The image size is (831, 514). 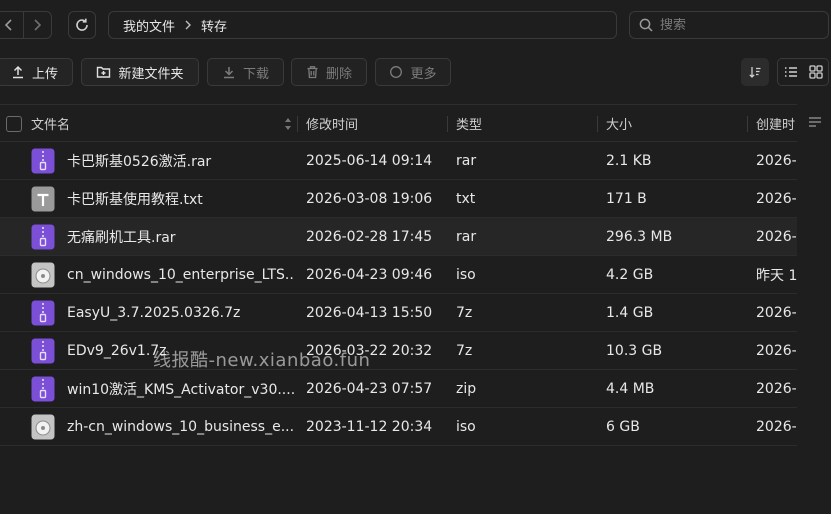 I want to click on file-name: 卡巴斯基0526激活.rar, so click(x=181, y=160).